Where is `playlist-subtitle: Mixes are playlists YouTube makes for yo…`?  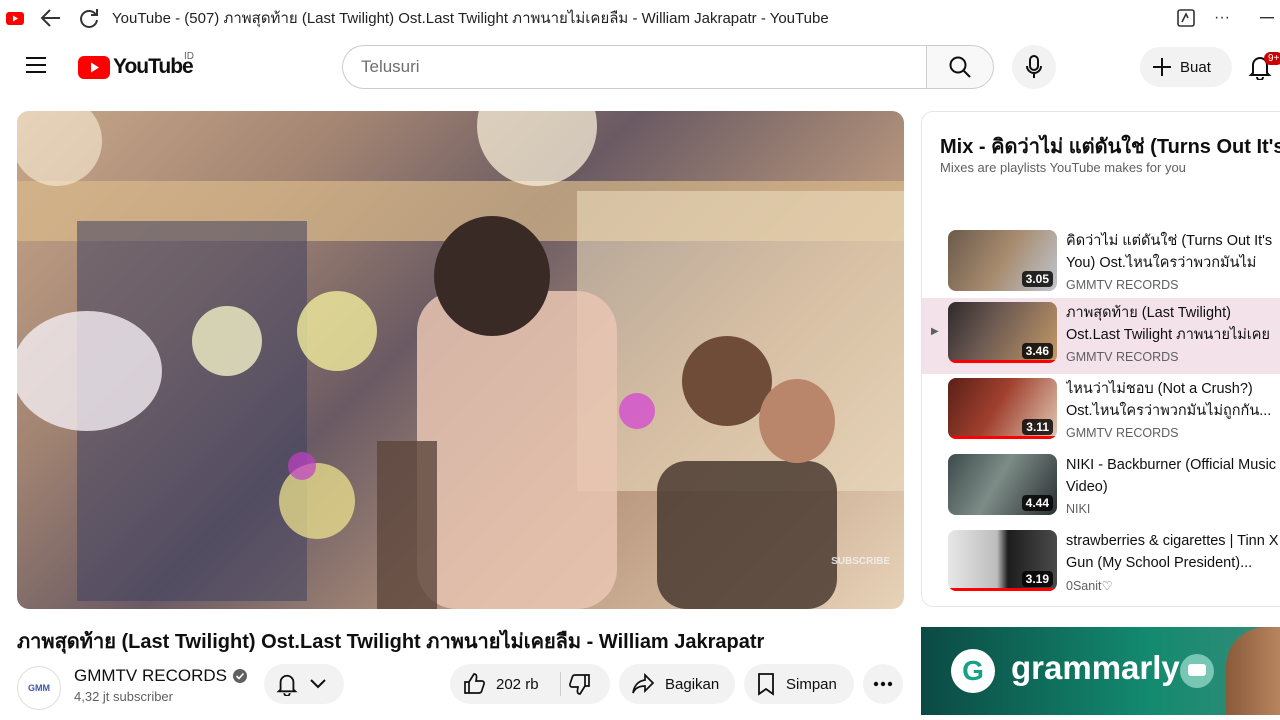
playlist-subtitle: Mixes are playlists YouTube makes for yo… is located at coordinates (1063, 167).